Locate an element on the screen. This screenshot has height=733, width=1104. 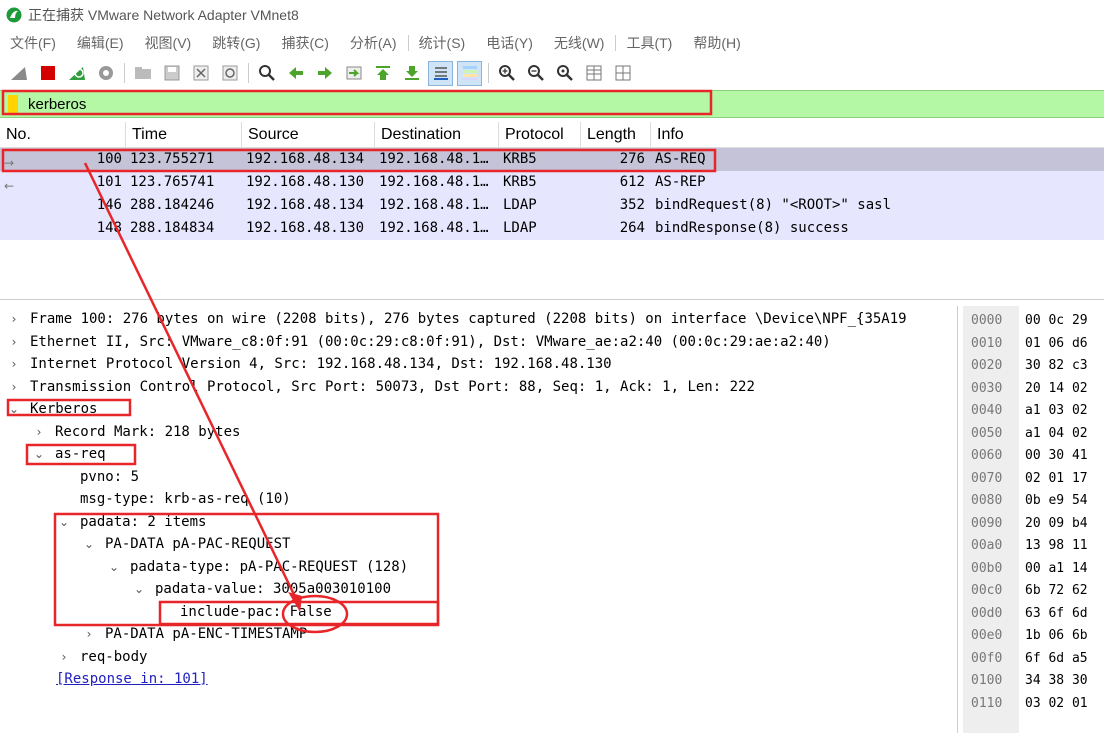
column-header-destination: Destination is located at coordinates (437, 134).